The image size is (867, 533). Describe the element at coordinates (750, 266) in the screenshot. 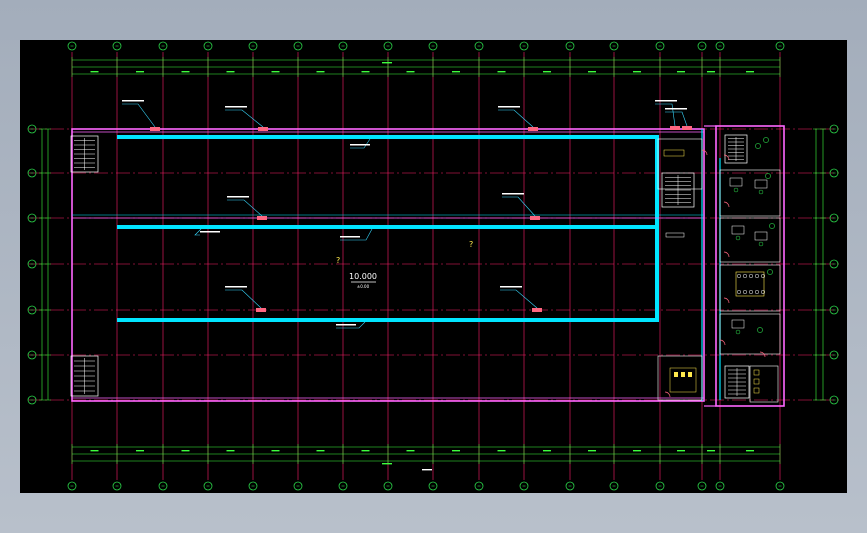

I see `office-block-wall` at that location.